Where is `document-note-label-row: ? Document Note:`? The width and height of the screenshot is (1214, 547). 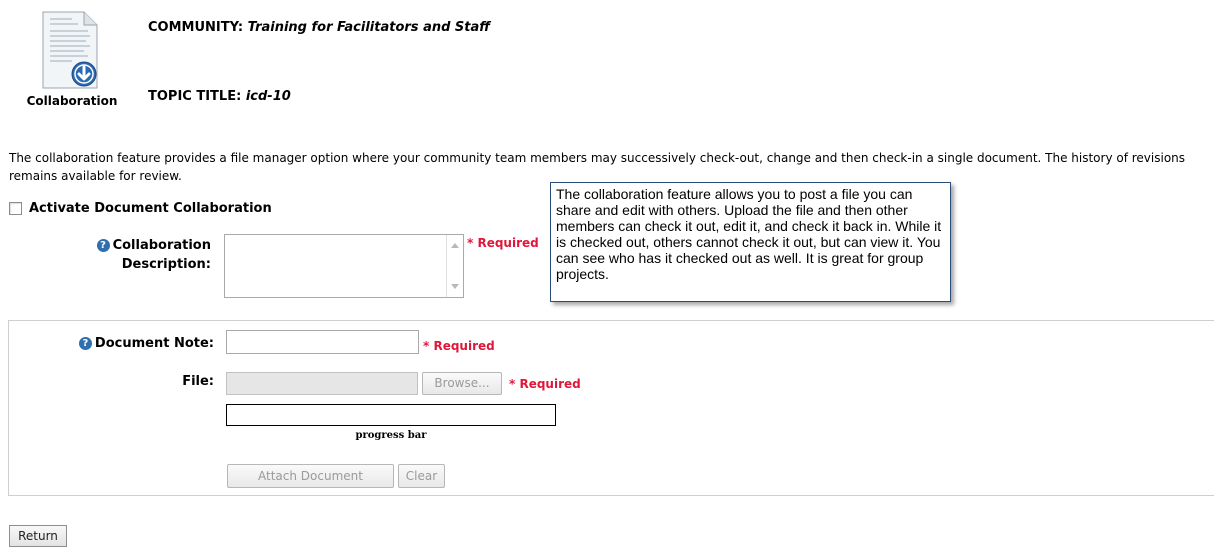
document-note-label-row: ? Document Note: is located at coordinates (127, 343).